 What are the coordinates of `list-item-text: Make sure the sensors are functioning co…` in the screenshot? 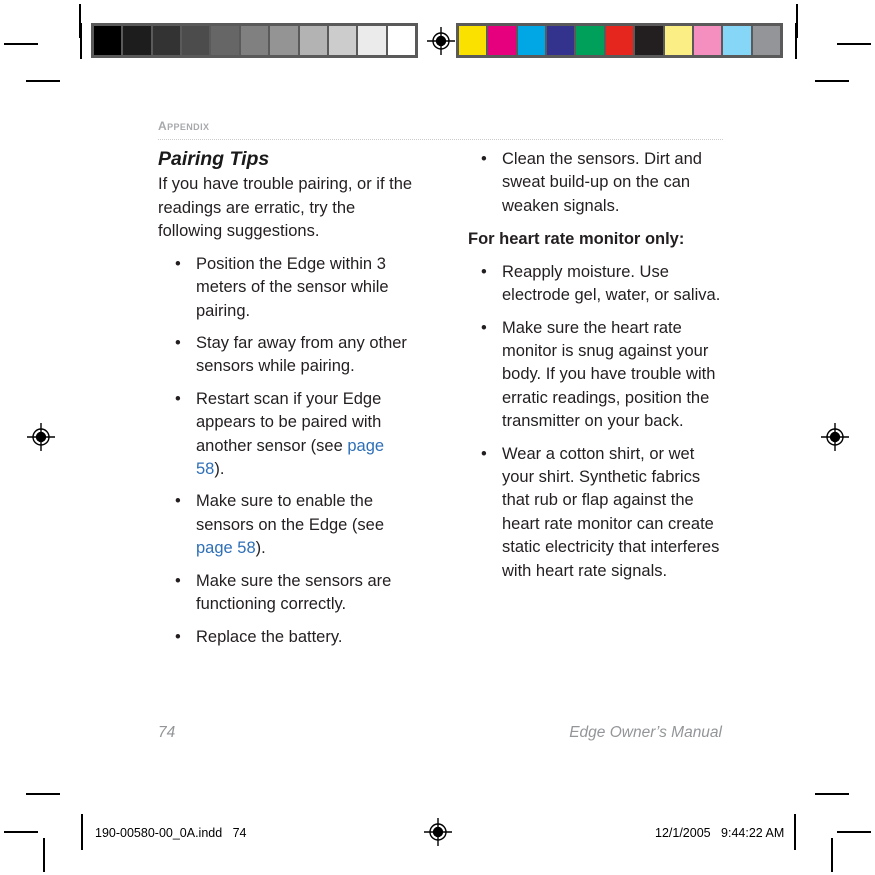 It's located at (294, 592).